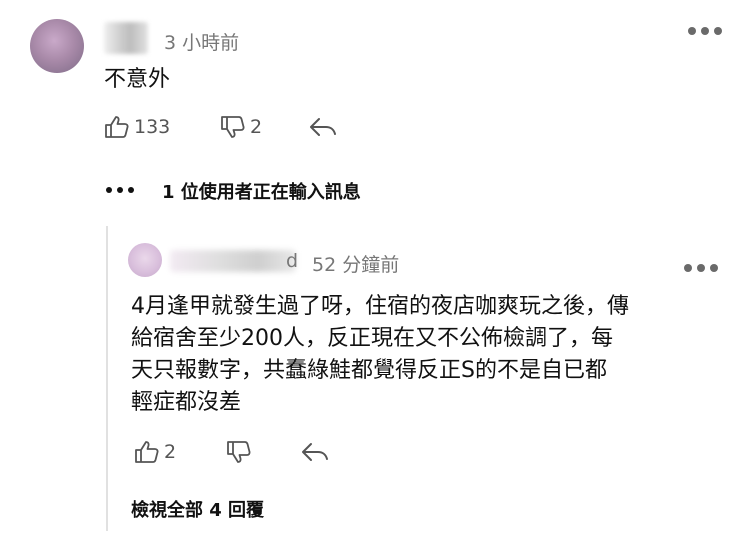 This screenshot has width=750, height=555. What do you see at coordinates (256, 127) in the screenshot?
I see `dislike-count: 2` at bounding box center [256, 127].